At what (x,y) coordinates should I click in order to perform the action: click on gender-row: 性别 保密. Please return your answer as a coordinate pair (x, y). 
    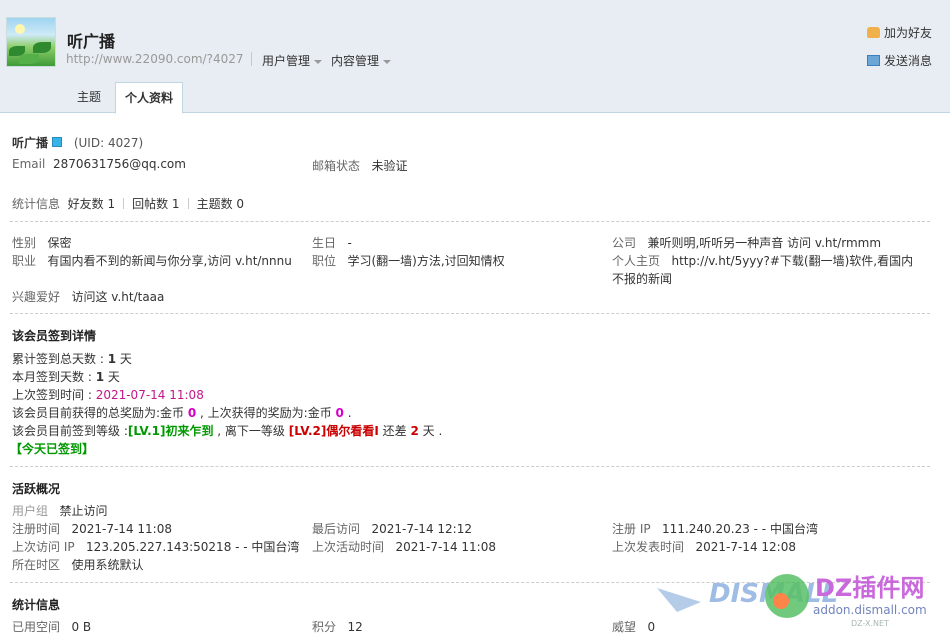
    Looking at the image, I should click on (41, 242).